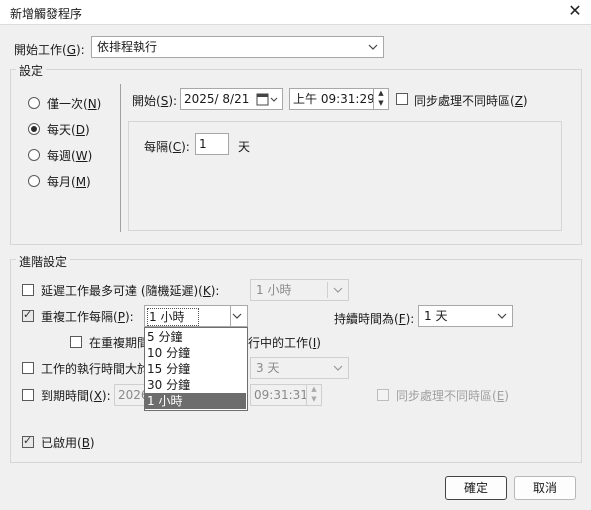  I want to click on dropdown-option: 5 分鐘, so click(195, 337).